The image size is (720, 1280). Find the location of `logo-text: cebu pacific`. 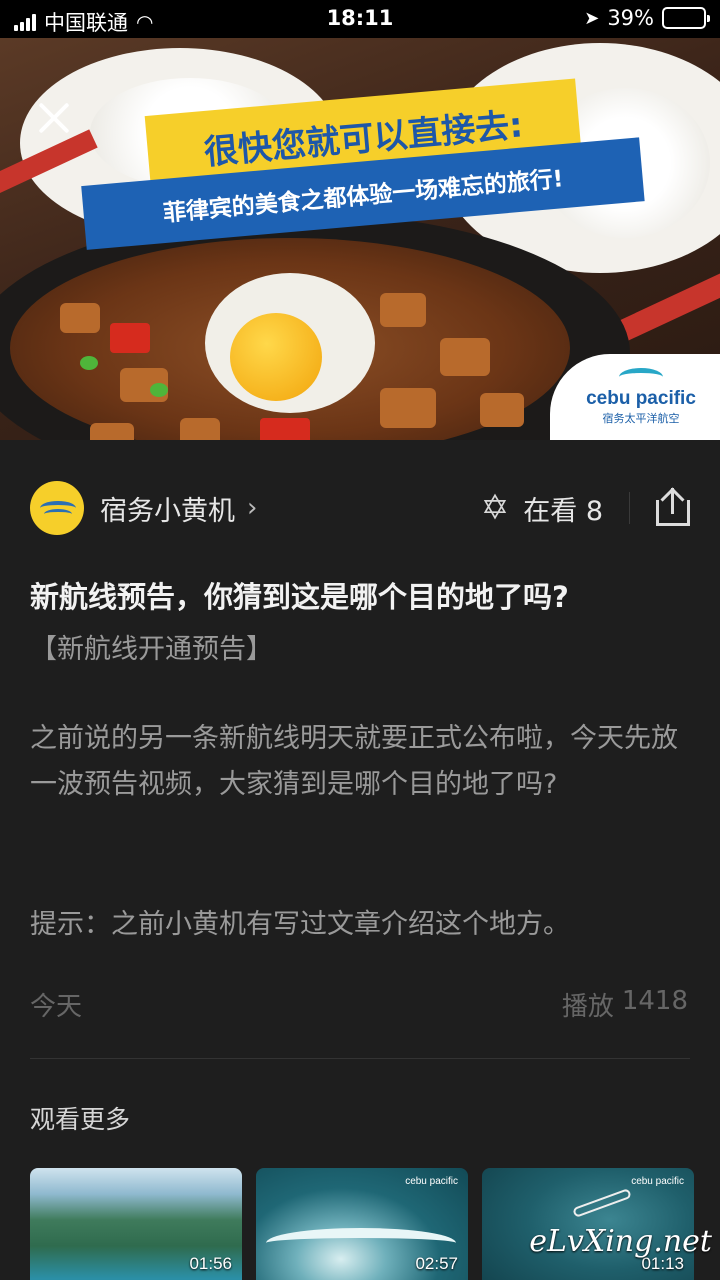

logo-text: cebu pacific is located at coordinates (641, 398).